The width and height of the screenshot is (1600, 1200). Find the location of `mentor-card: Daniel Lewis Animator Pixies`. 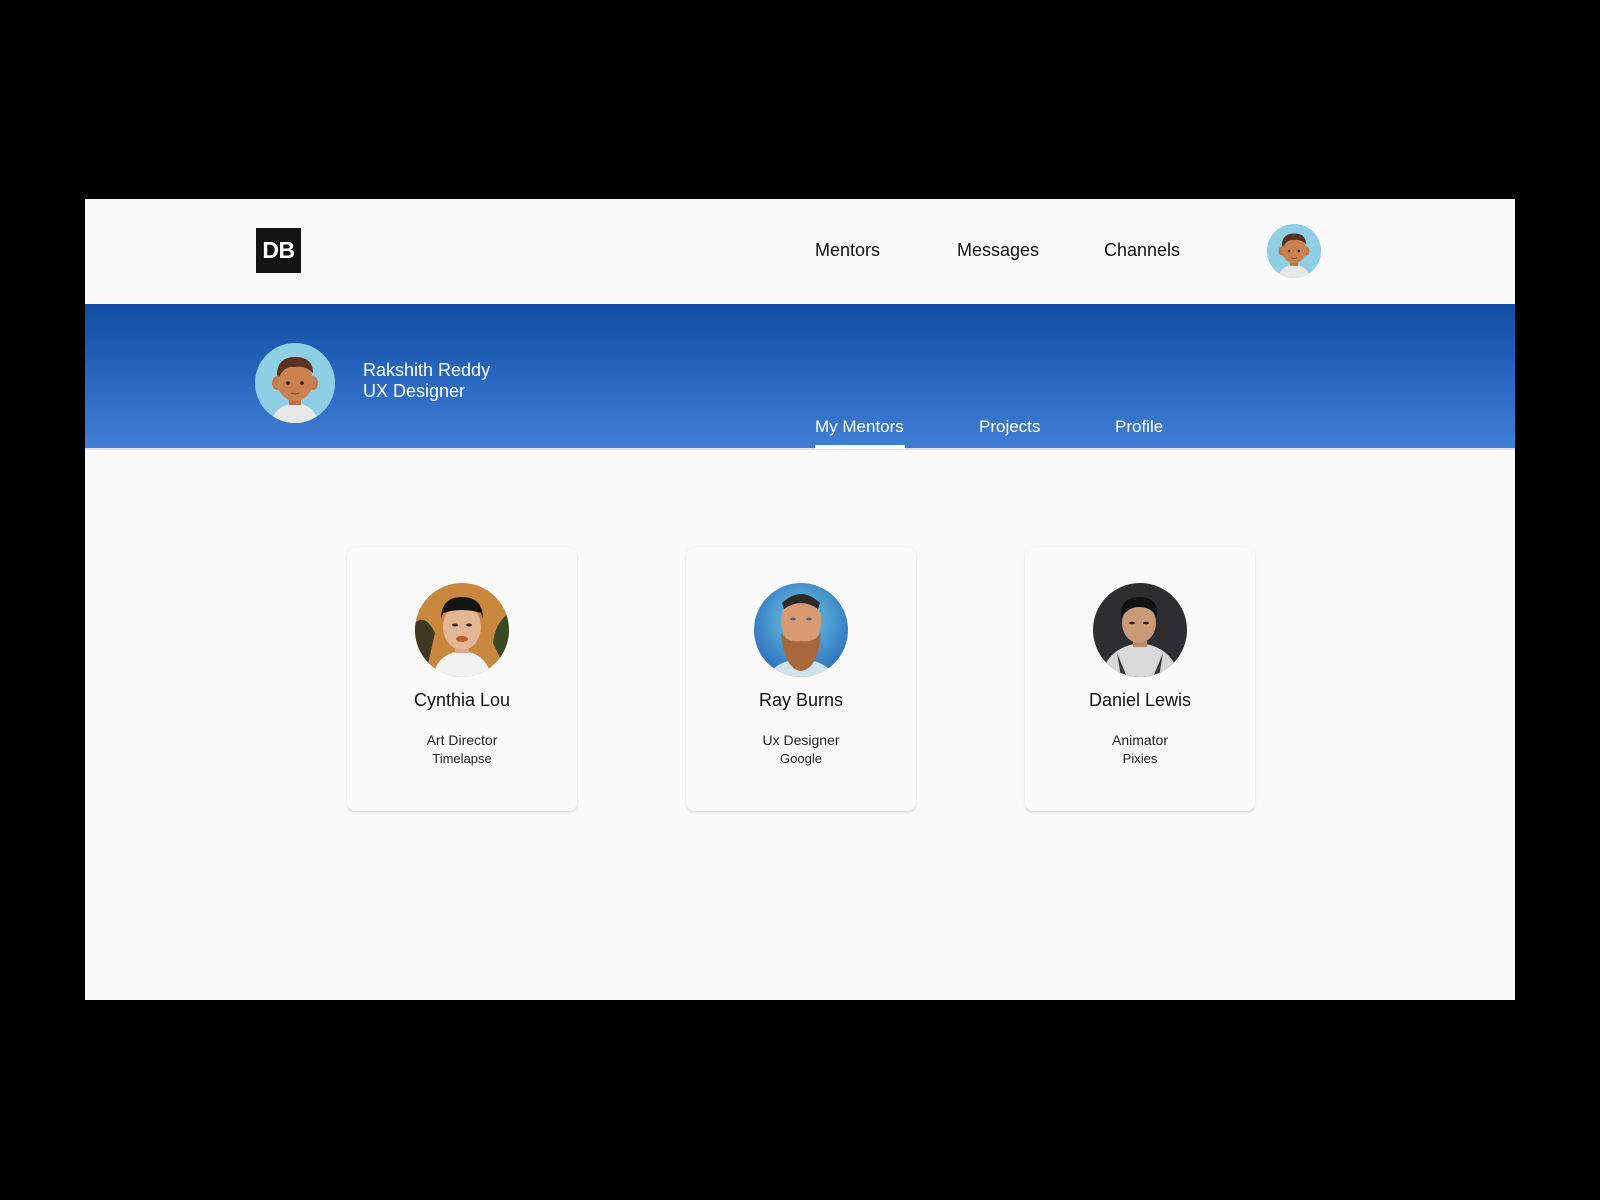

mentor-card: Daniel Lewis Animator Pixies is located at coordinates (1140, 679).